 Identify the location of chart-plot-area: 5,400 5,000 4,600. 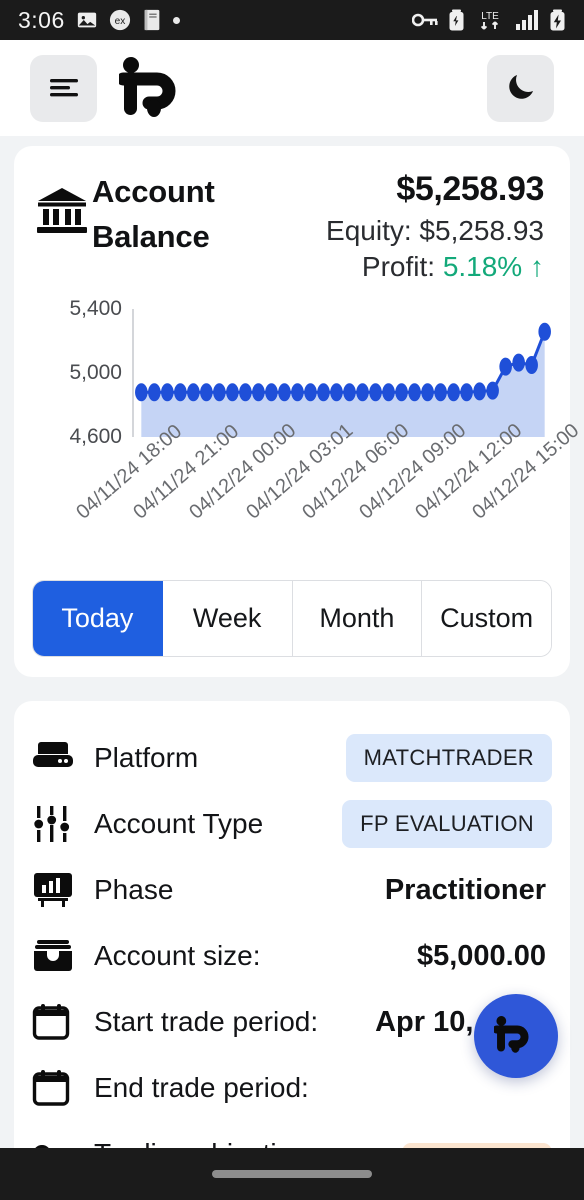
(294, 372).